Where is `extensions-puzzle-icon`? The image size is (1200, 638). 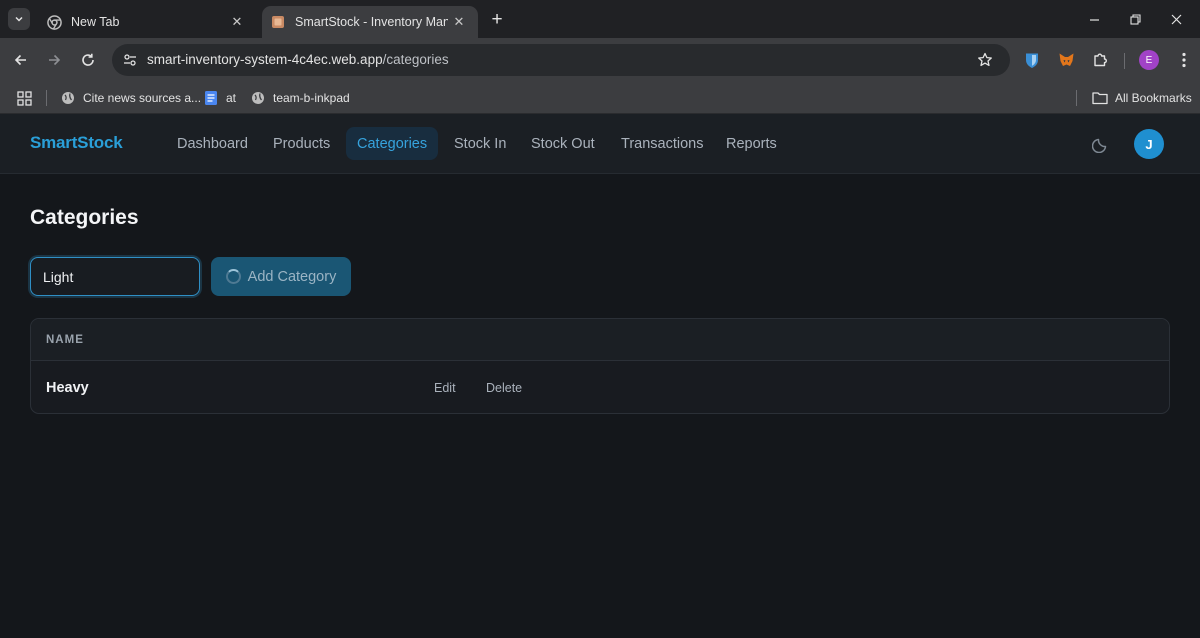 extensions-puzzle-icon is located at coordinates (1100, 60).